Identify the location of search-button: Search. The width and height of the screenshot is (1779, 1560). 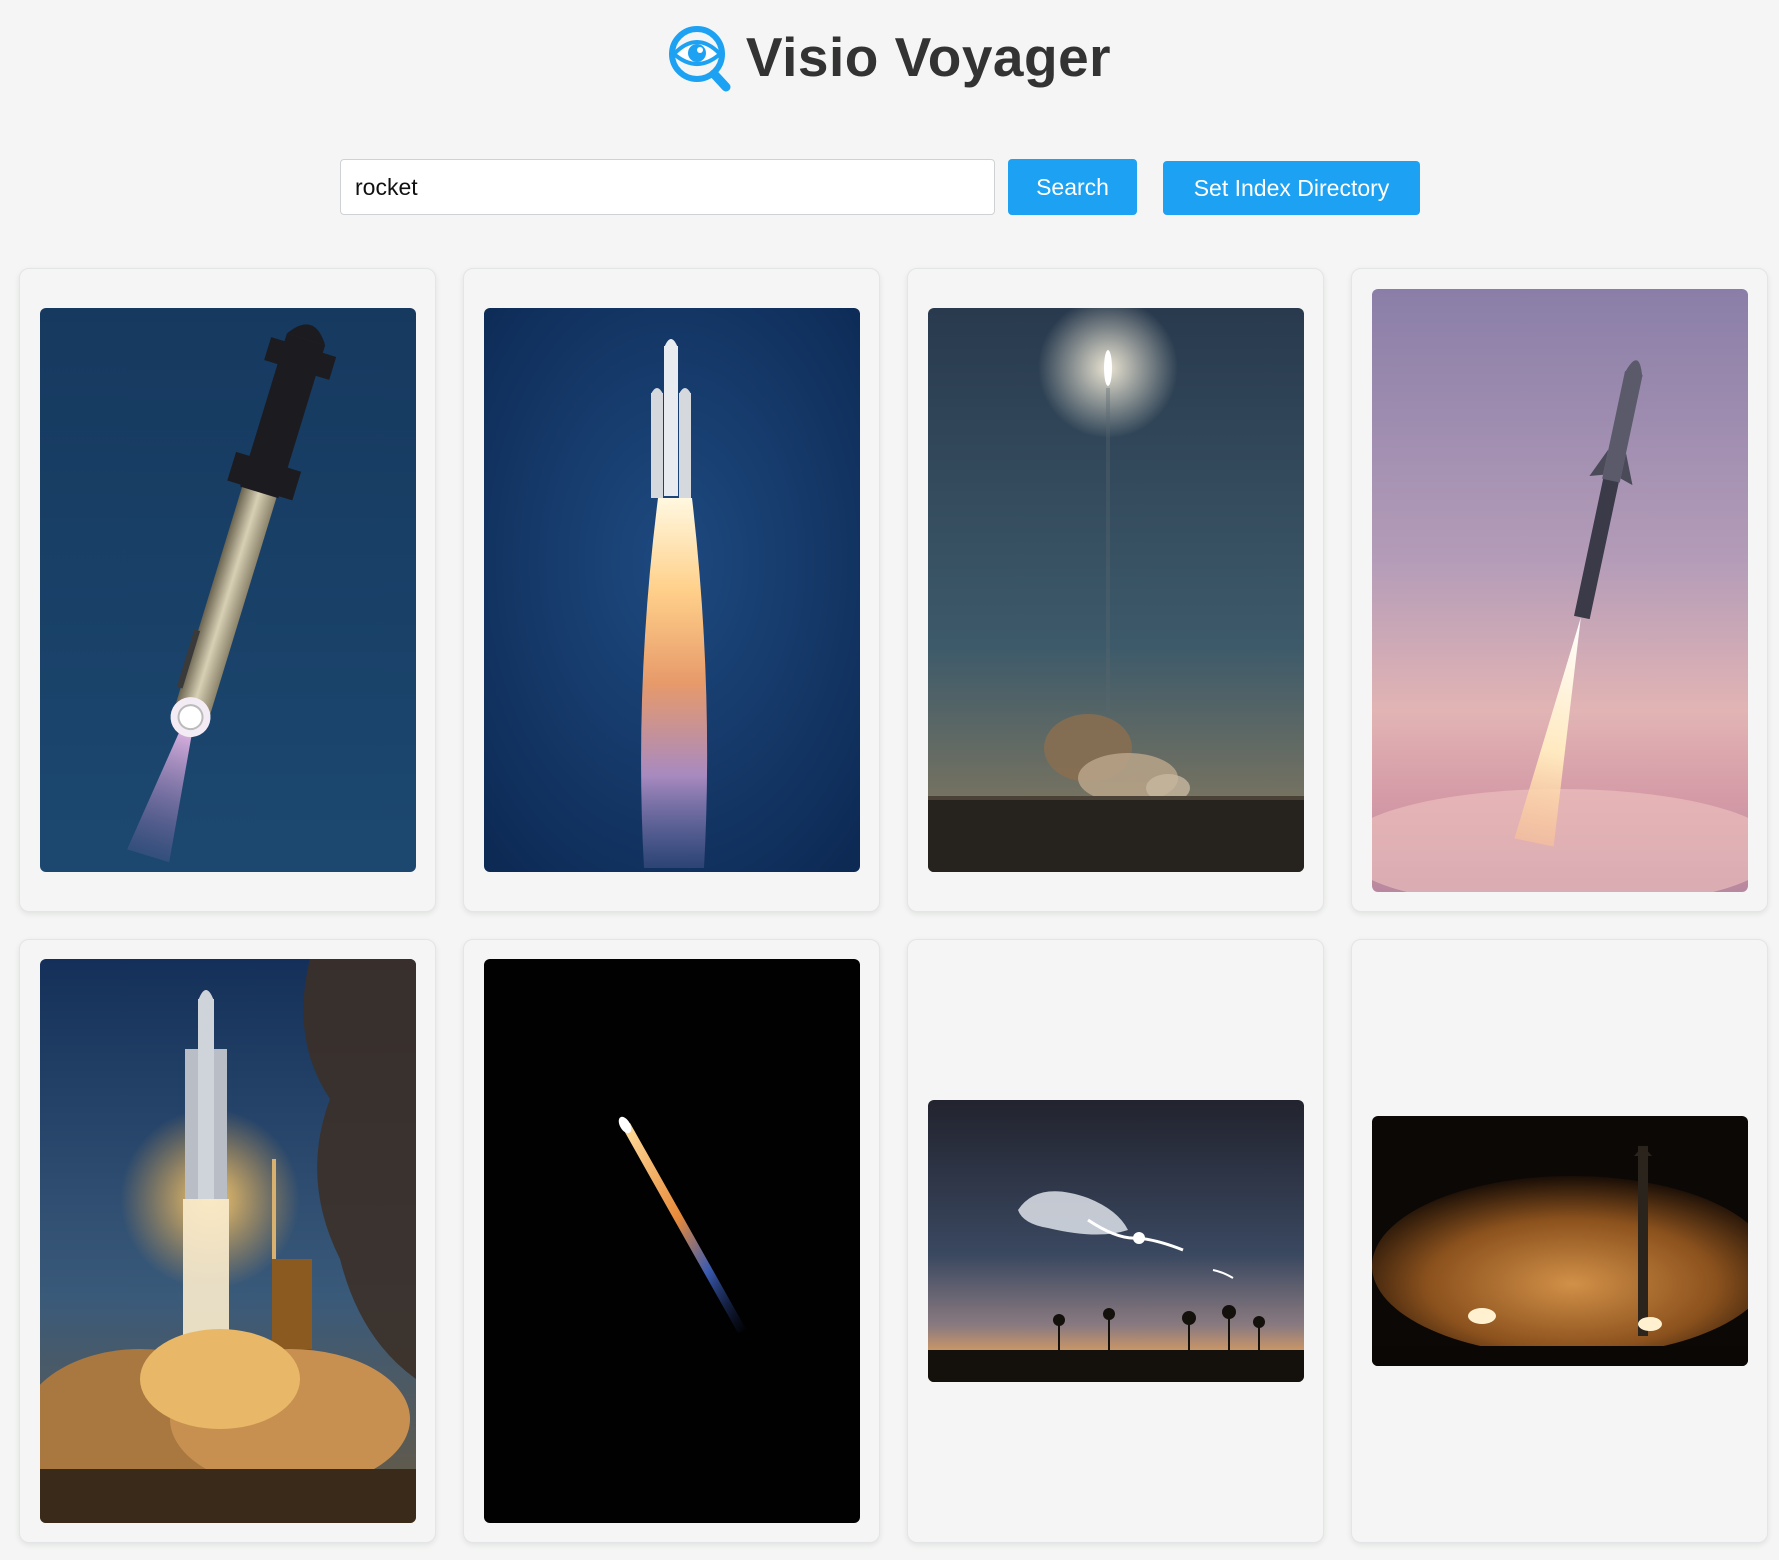
(1072, 187).